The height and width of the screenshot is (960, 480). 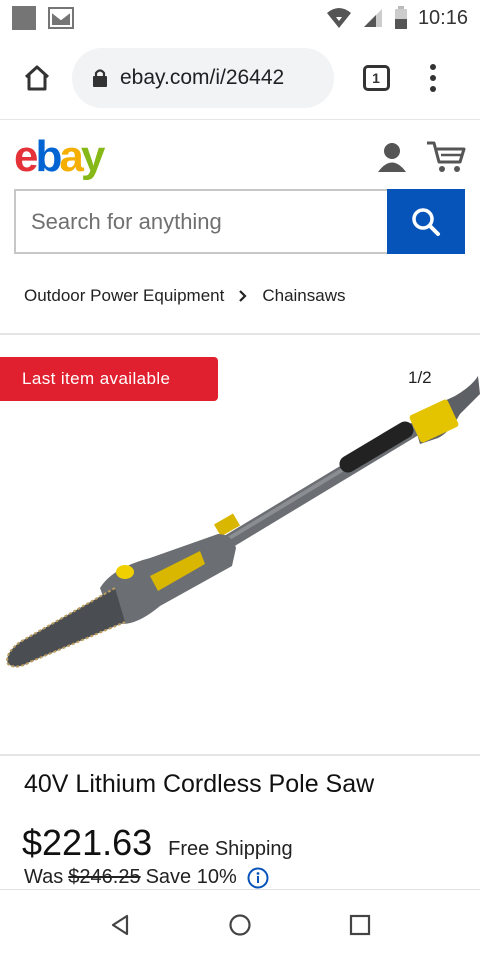 I want to click on tab-switcher-button: 1, so click(x=376, y=78).